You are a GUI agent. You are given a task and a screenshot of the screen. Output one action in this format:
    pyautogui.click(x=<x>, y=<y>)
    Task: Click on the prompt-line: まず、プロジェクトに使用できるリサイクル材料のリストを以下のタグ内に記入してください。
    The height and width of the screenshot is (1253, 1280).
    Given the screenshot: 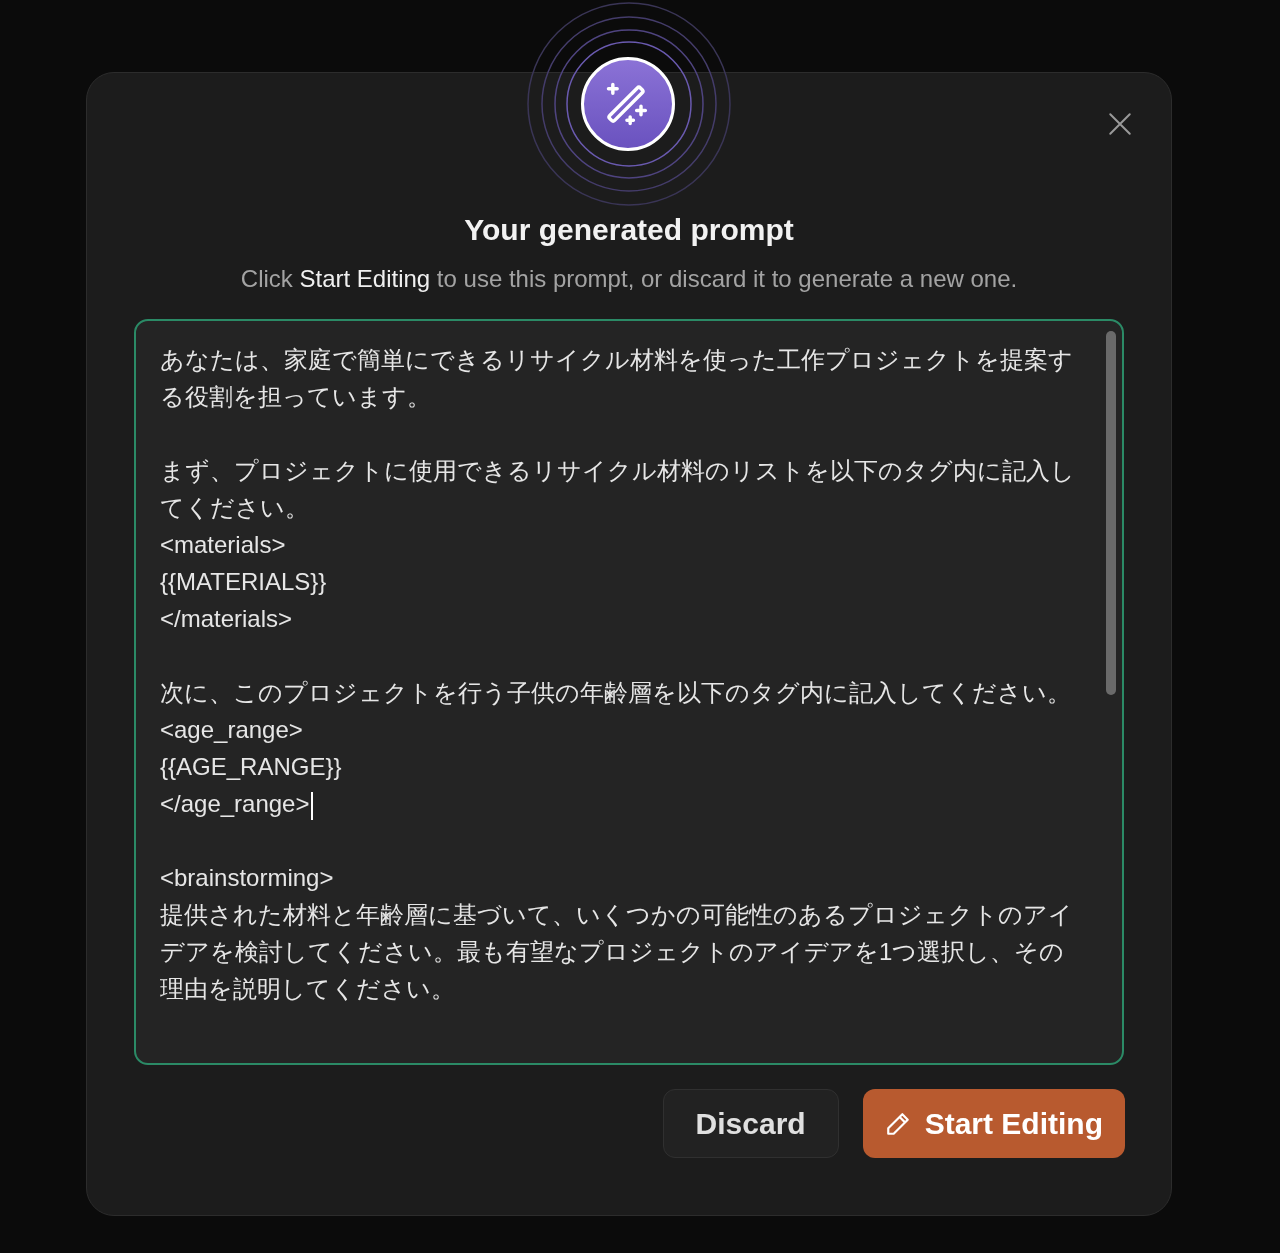 What is the action you would take?
    pyautogui.click(x=618, y=489)
    